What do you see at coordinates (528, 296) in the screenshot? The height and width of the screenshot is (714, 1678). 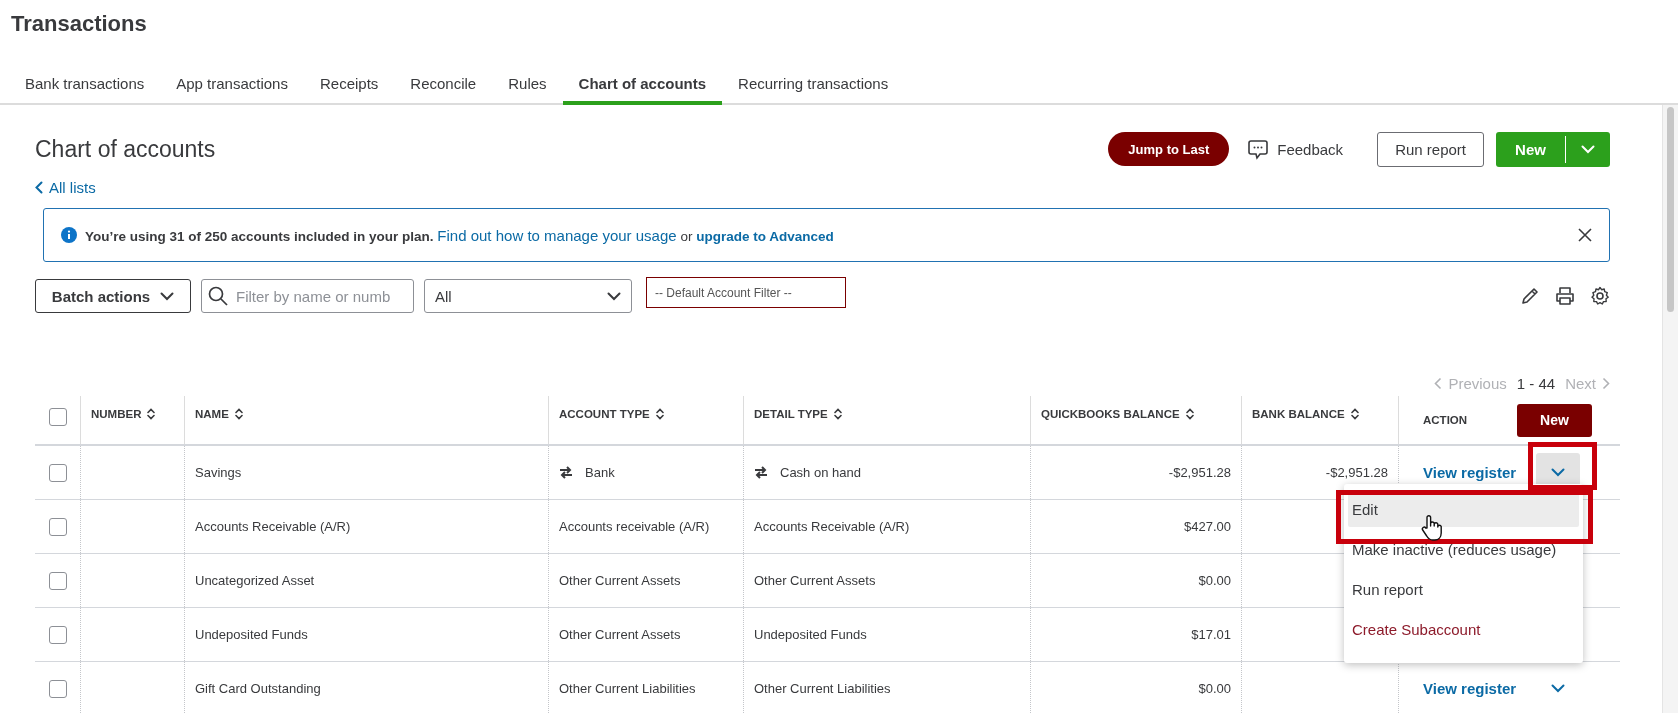 I see `type-dropdown: All` at bounding box center [528, 296].